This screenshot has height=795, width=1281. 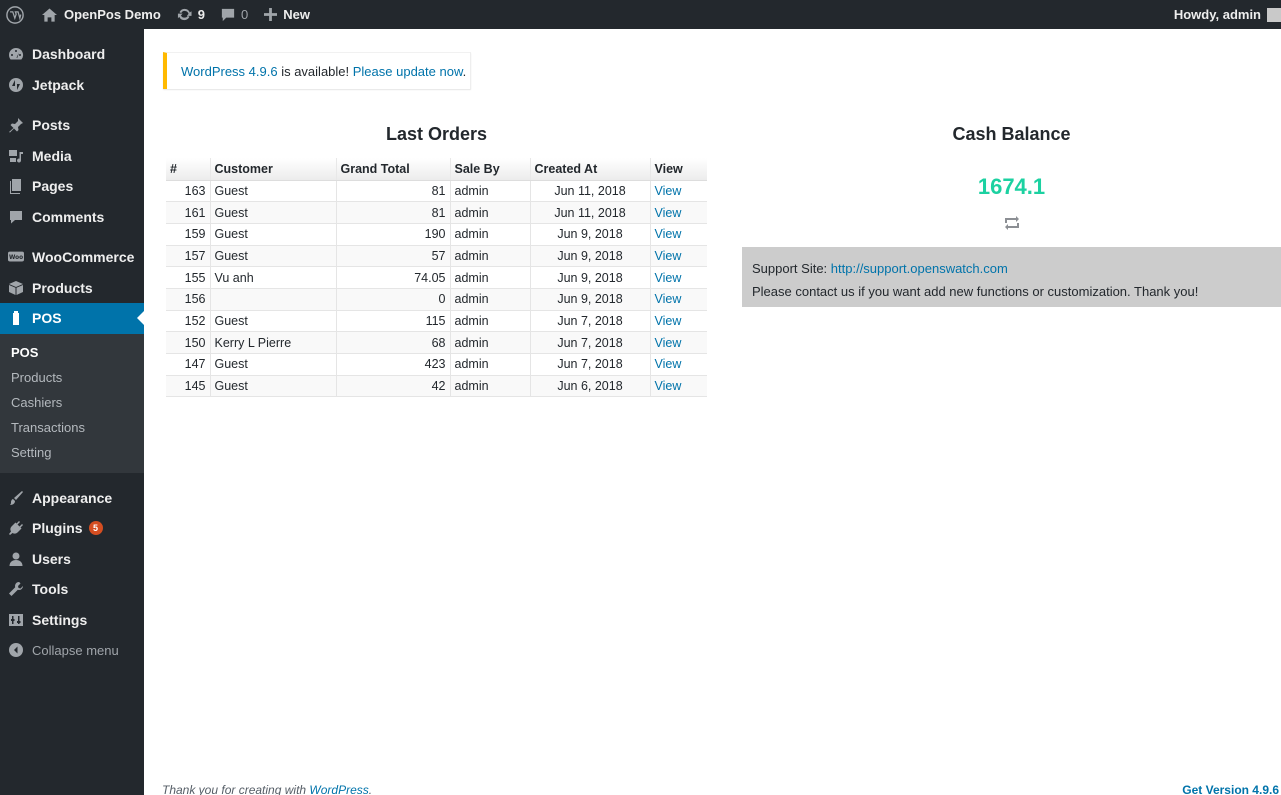 What do you see at coordinates (393, 299) in the screenshot?
I see `table-cell: 0` at bounding box center [393, 299].